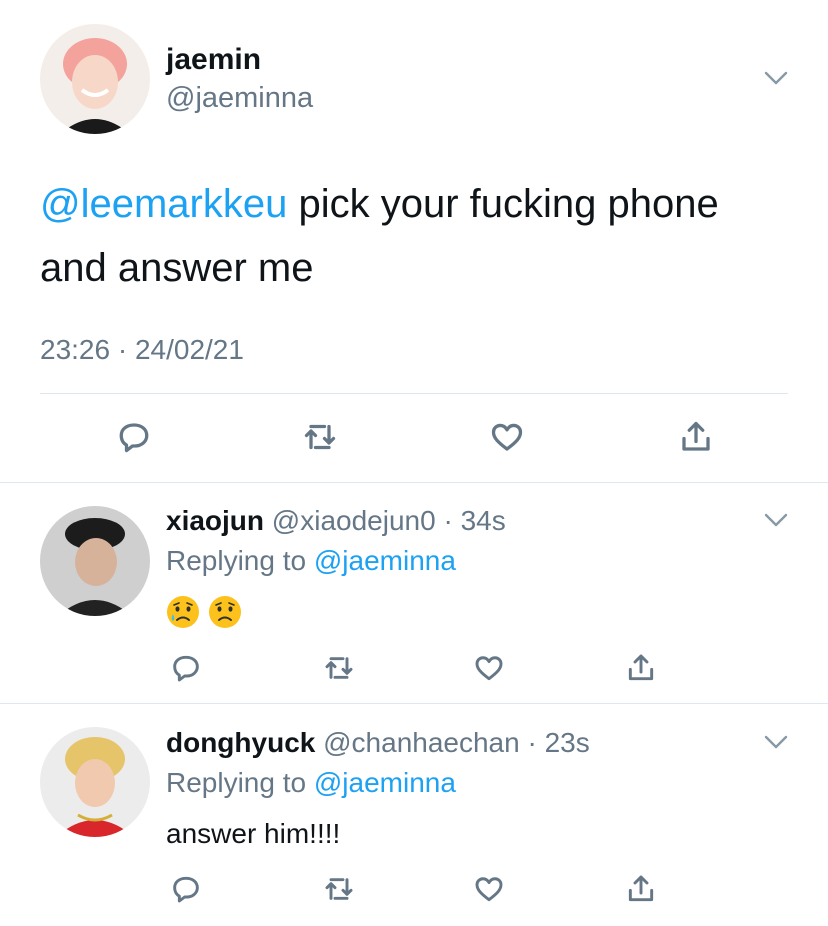 The width and height of the screenshot is (828, 926). What do you see at coordinates (354, 520) in the screenshot?
I see `handle: @xiaodejun0` at bounding box center [354, 520].